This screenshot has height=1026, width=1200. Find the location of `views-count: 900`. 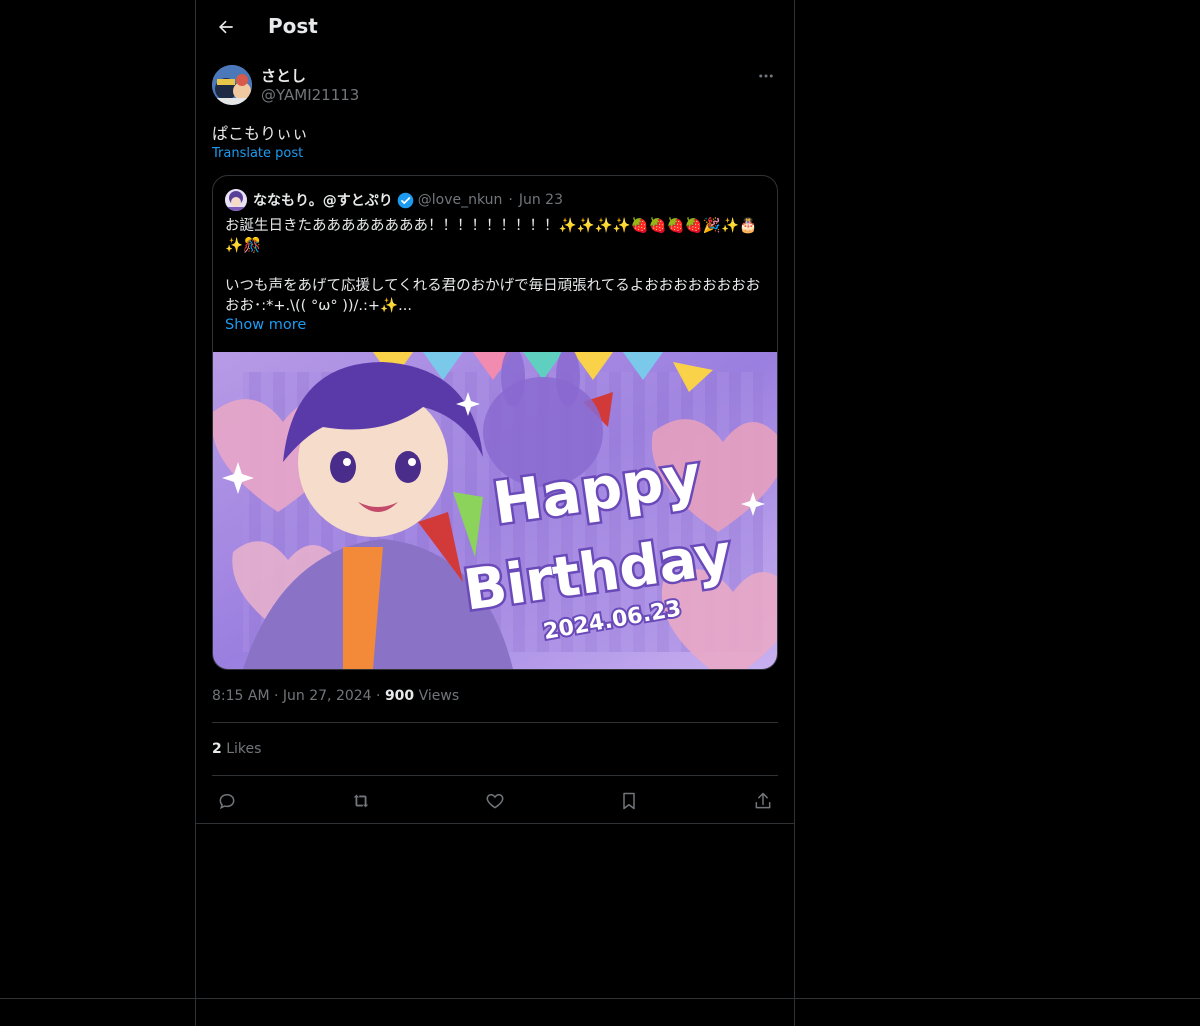

views-count: 900 is located at coordinates (399, 696).